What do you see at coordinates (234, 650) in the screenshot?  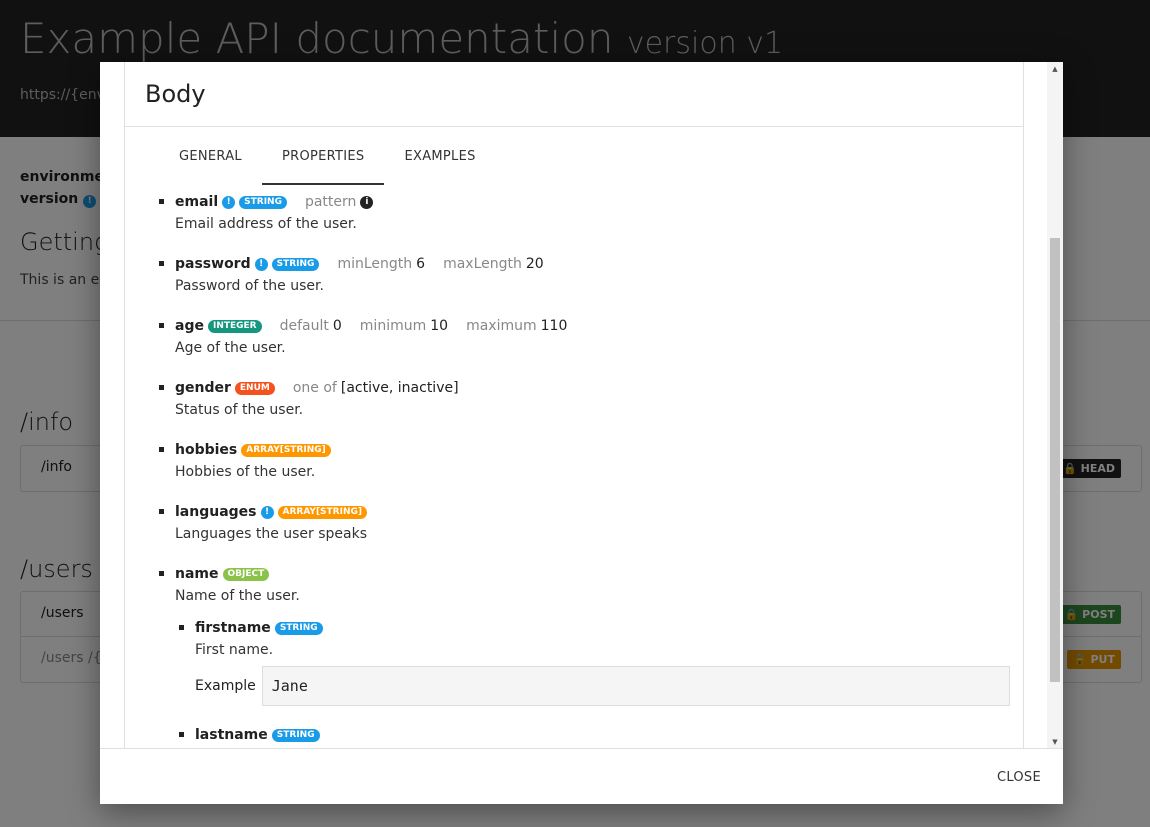 I see `property-description: First name.` at bounding box center [234, 650].